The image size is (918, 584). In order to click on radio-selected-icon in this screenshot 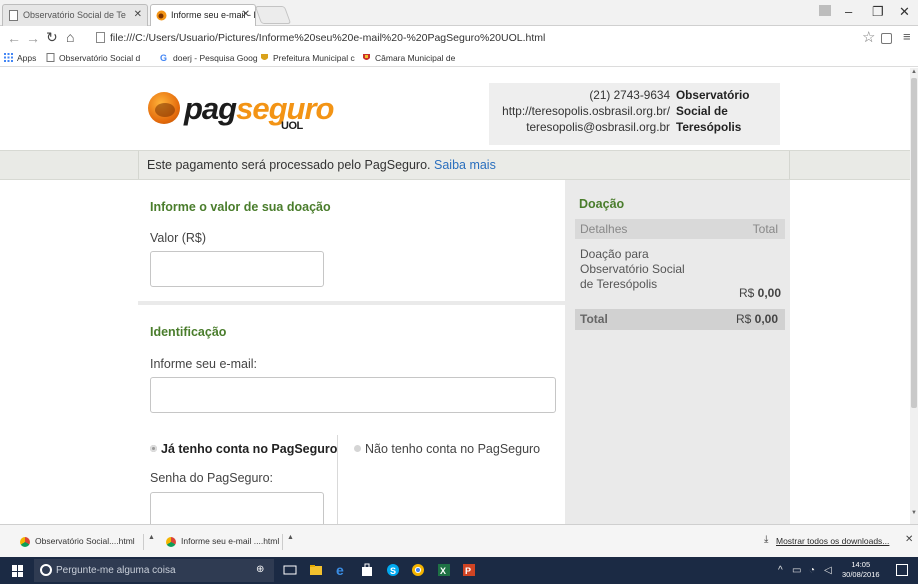, I will do `click(153, 448)`.